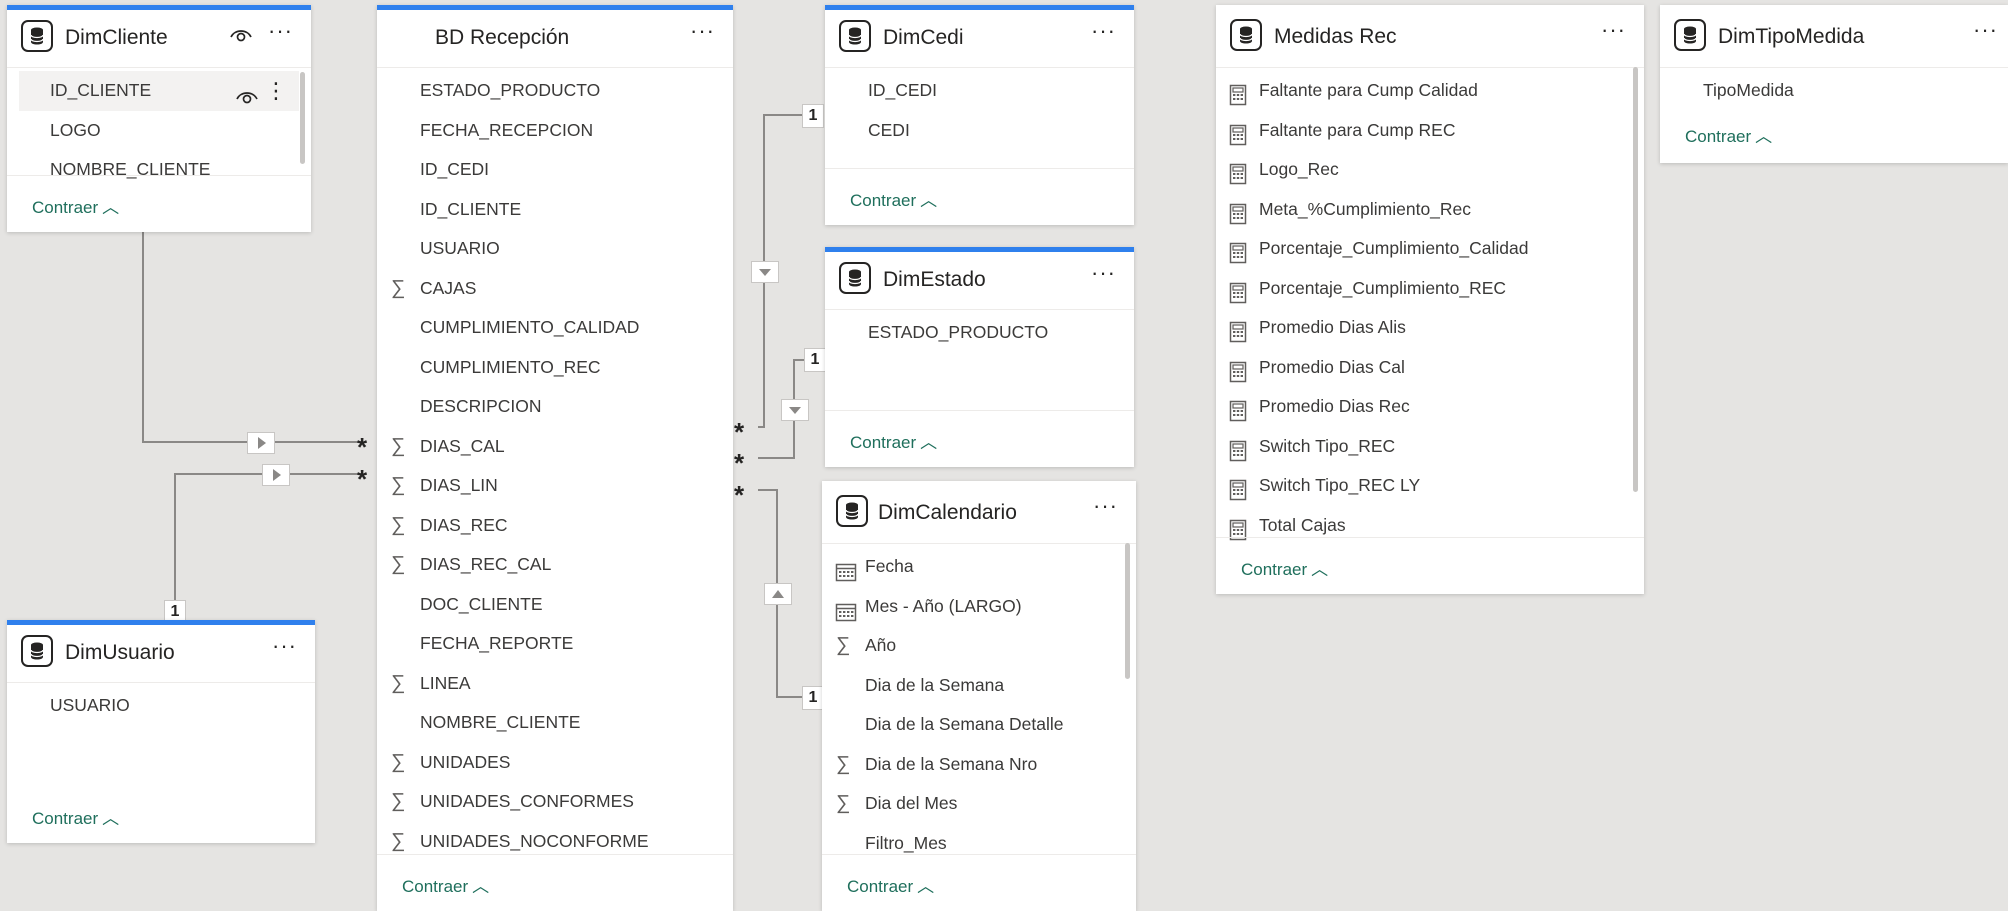 The image size is (2008, 911). What do you see at coordinates (159, 131) in the screenshot?
I see `field-row: LOGO` at bounding box center [159, 131].